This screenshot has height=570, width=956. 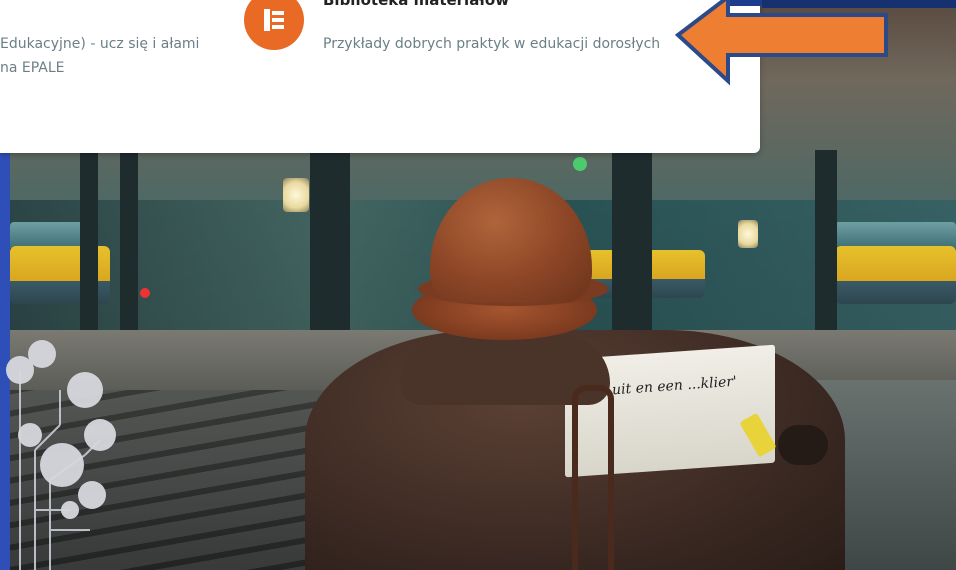 I want to click on library-book-icon-glyph, so click(x=274, y=20).